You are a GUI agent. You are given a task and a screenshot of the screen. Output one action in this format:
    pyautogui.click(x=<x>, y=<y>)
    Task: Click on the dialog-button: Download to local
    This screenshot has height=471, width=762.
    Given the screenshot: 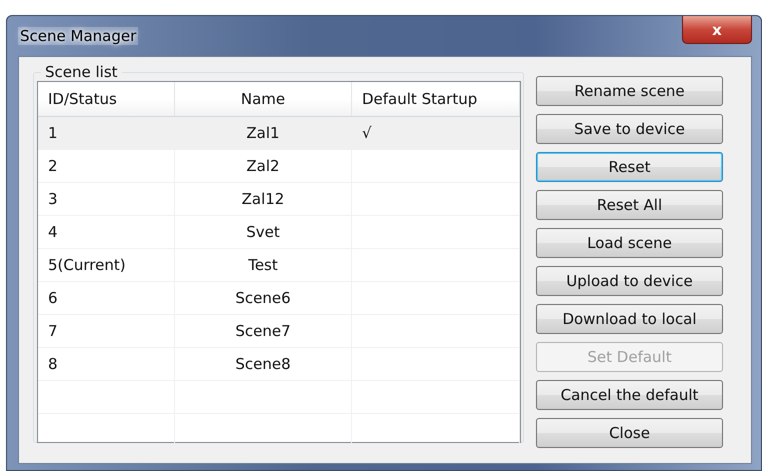 What is the action you would take?
    pyautogui.click(x=629, y=319)
    